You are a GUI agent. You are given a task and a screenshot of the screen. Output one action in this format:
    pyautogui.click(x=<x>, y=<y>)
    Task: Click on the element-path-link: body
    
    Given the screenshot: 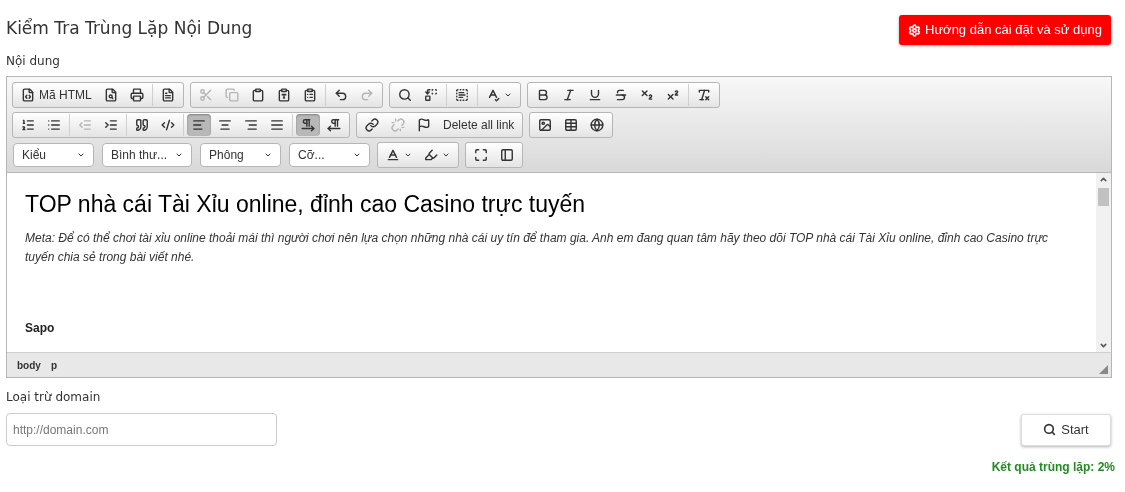 What is the action you would take?
    pyautogui.click(x=29, y=365)
    